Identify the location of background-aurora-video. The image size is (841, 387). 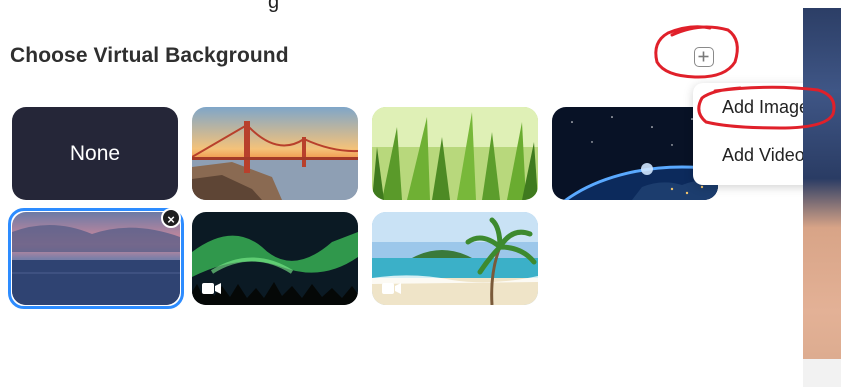
(275, 258).